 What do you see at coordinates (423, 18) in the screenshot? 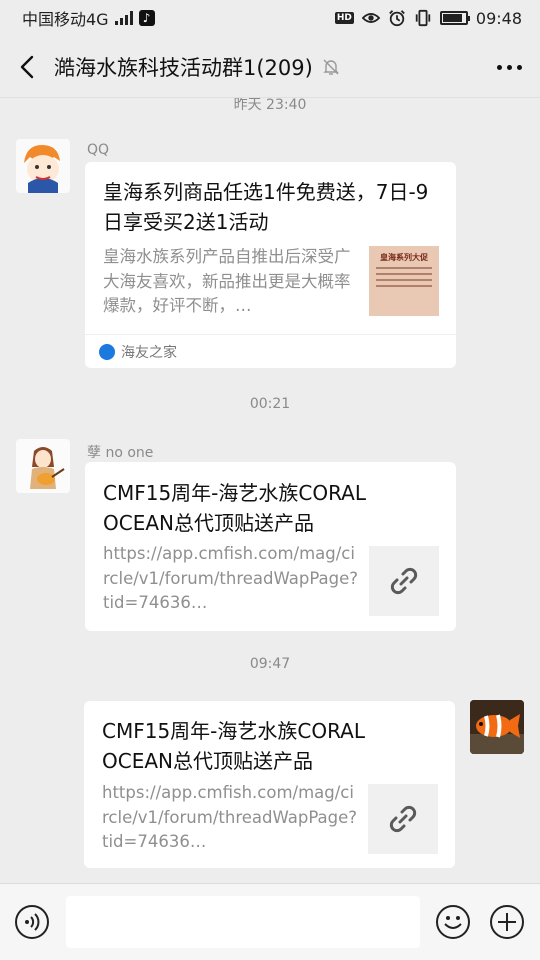
I see `vibrate-icon` at bounding box center [423, 18].